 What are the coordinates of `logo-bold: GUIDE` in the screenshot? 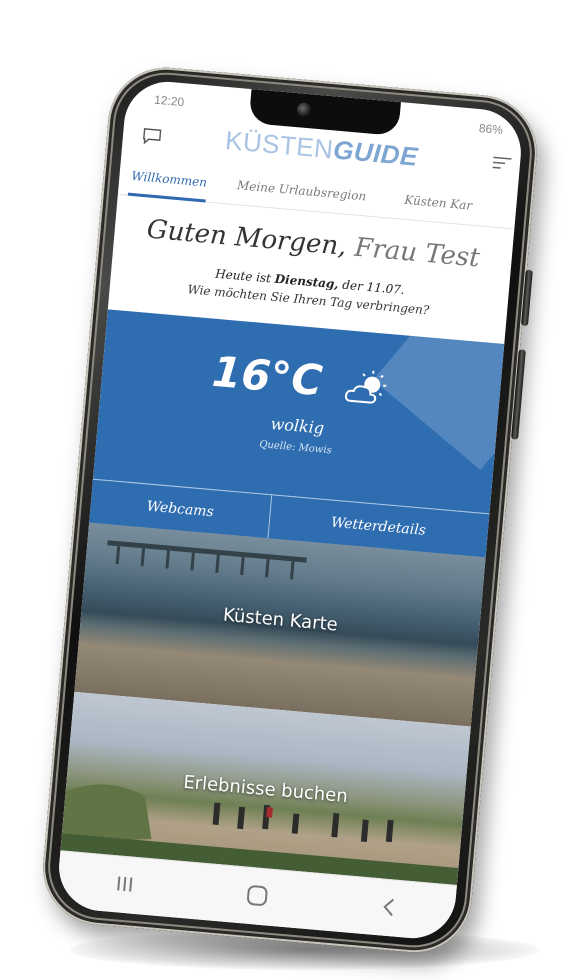 It's located at (376, 153).